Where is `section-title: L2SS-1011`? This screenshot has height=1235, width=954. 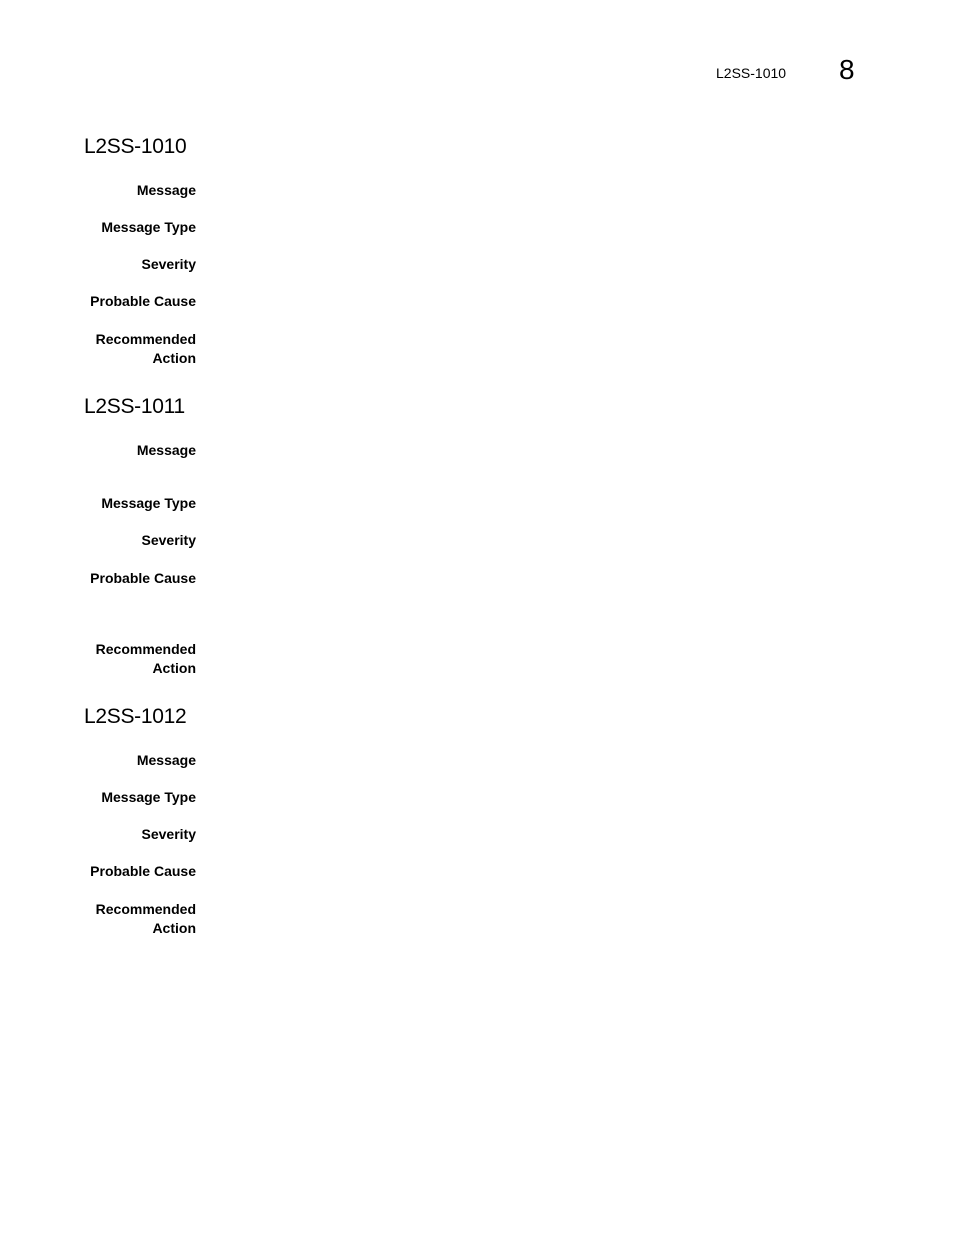 section-title: L2SS-1011 is located at coordinates (134, 406).